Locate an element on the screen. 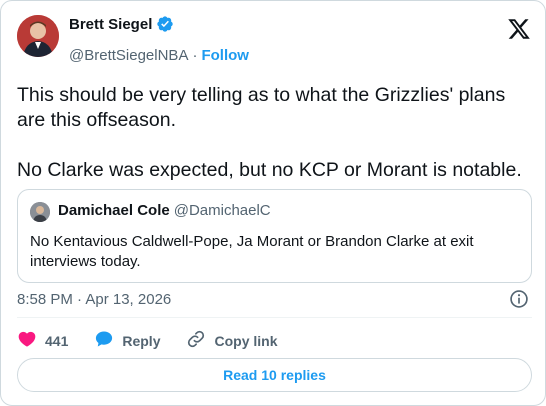 The image size is (546, 406). verified-badge-icon is located at coordinates (165, 24).